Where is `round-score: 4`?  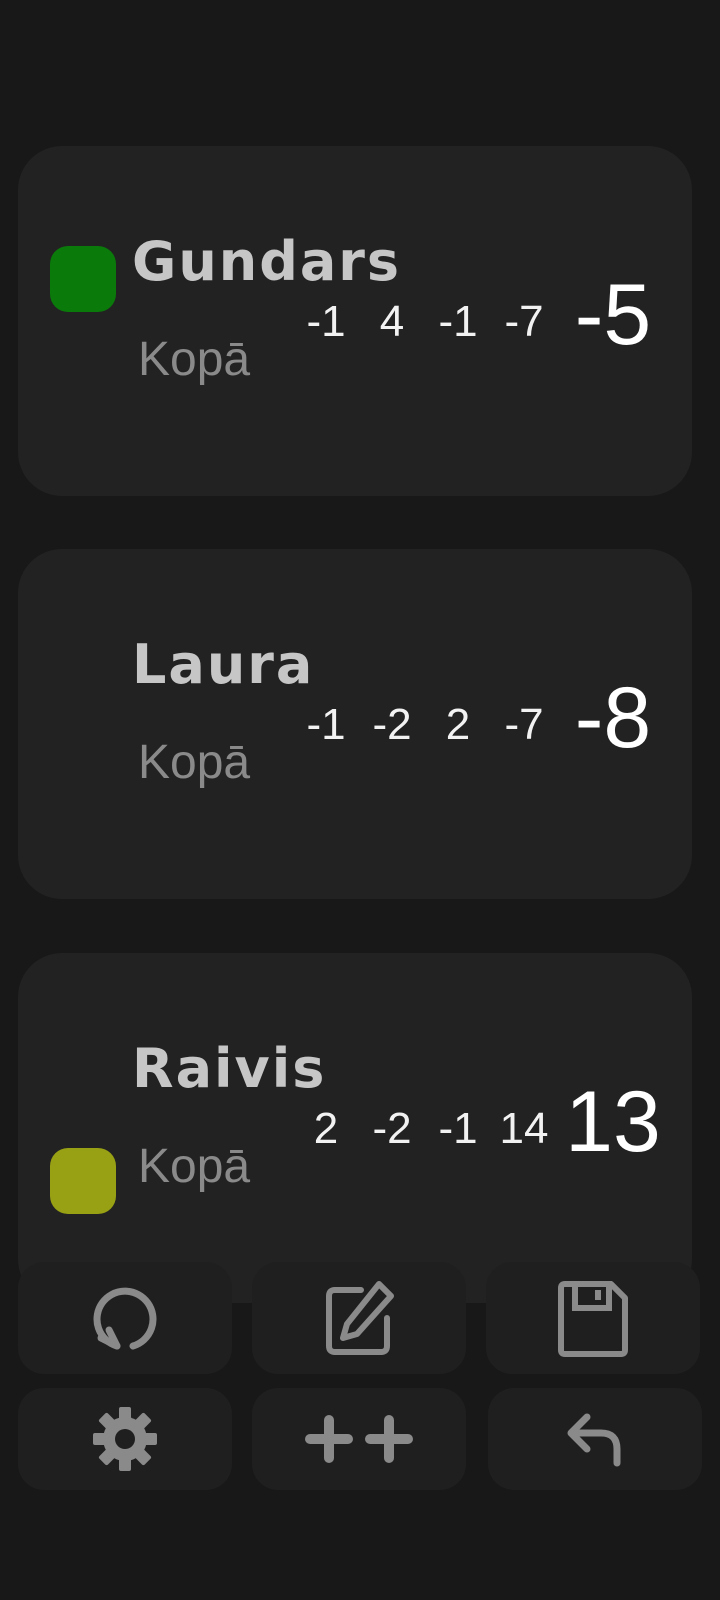 round-score: 4 is located at coordinates (392, 321).